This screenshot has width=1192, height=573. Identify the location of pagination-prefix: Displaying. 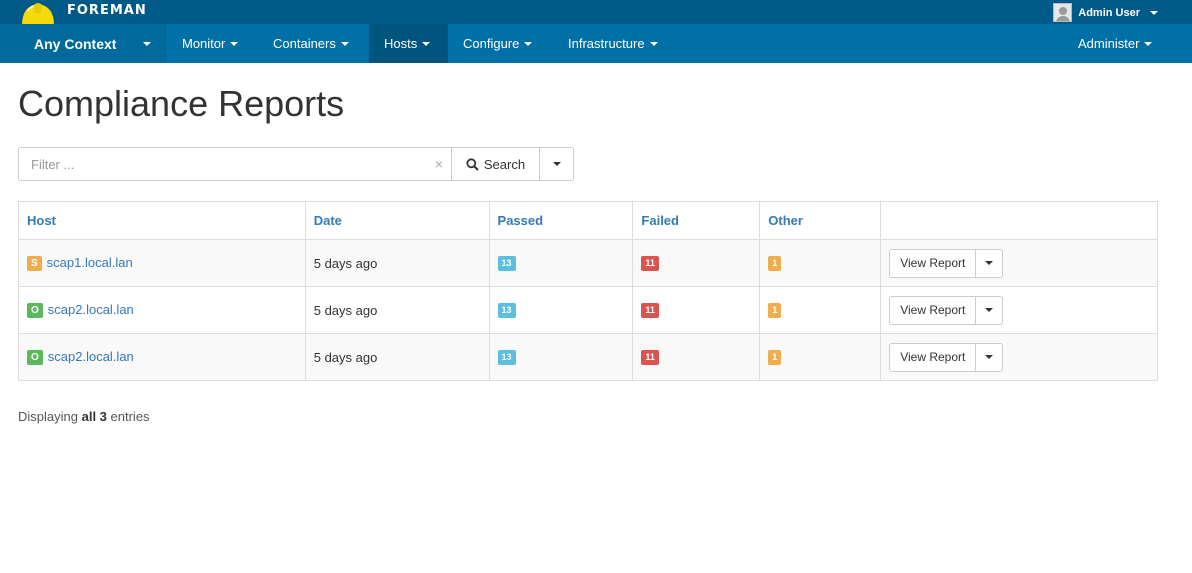
(48, 416).